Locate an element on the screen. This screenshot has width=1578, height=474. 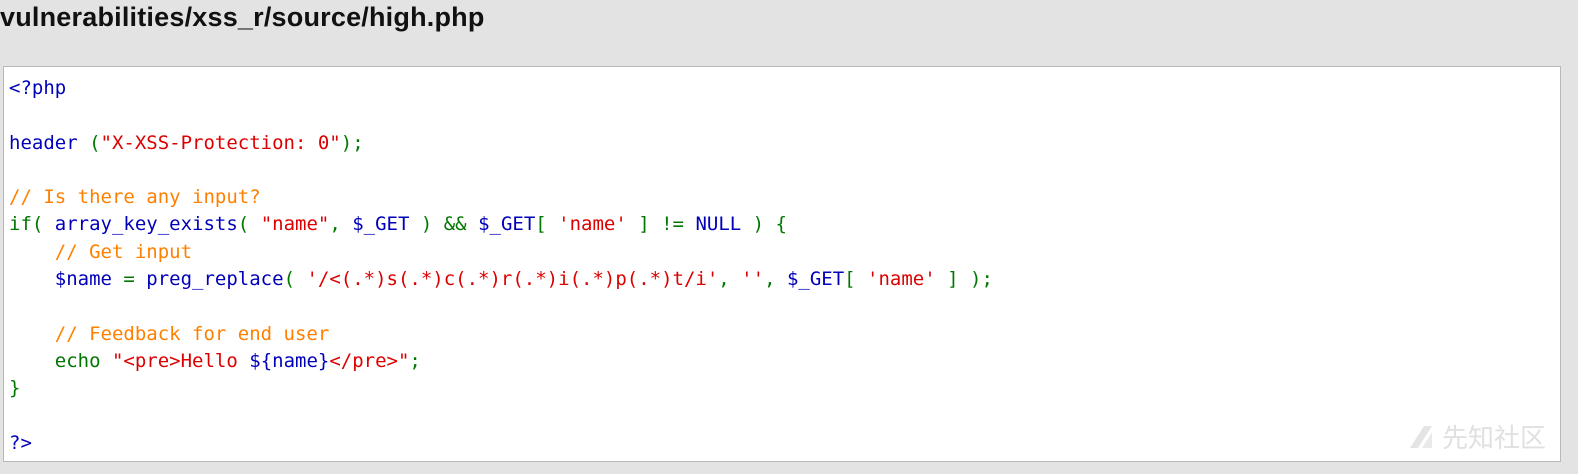
code-token: ?> is located at coordinates (20, 442).